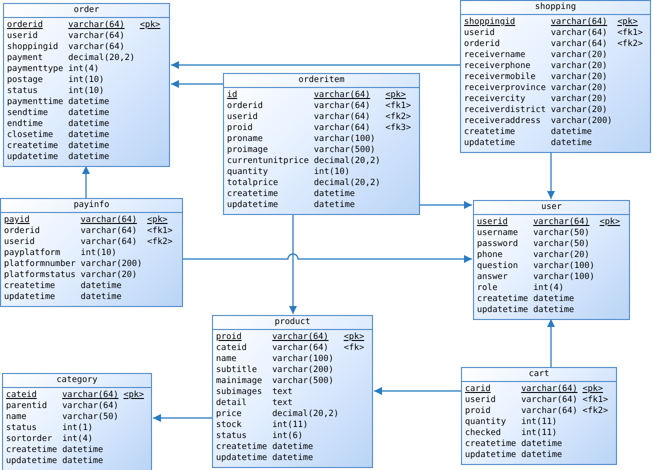  I want to click on key-label: <fk1>, so click(595, 400).